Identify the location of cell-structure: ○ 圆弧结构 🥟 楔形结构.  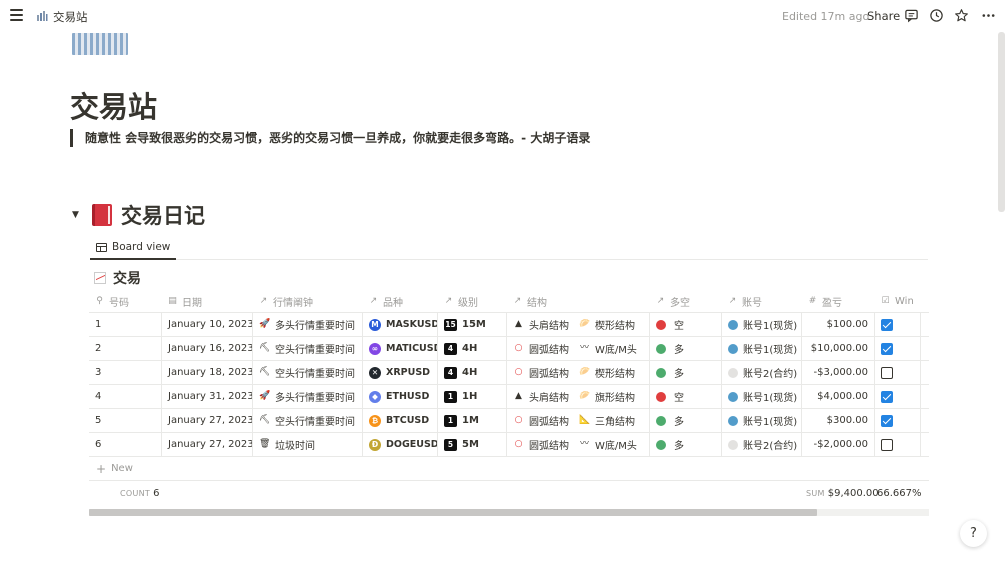
(578, 372).